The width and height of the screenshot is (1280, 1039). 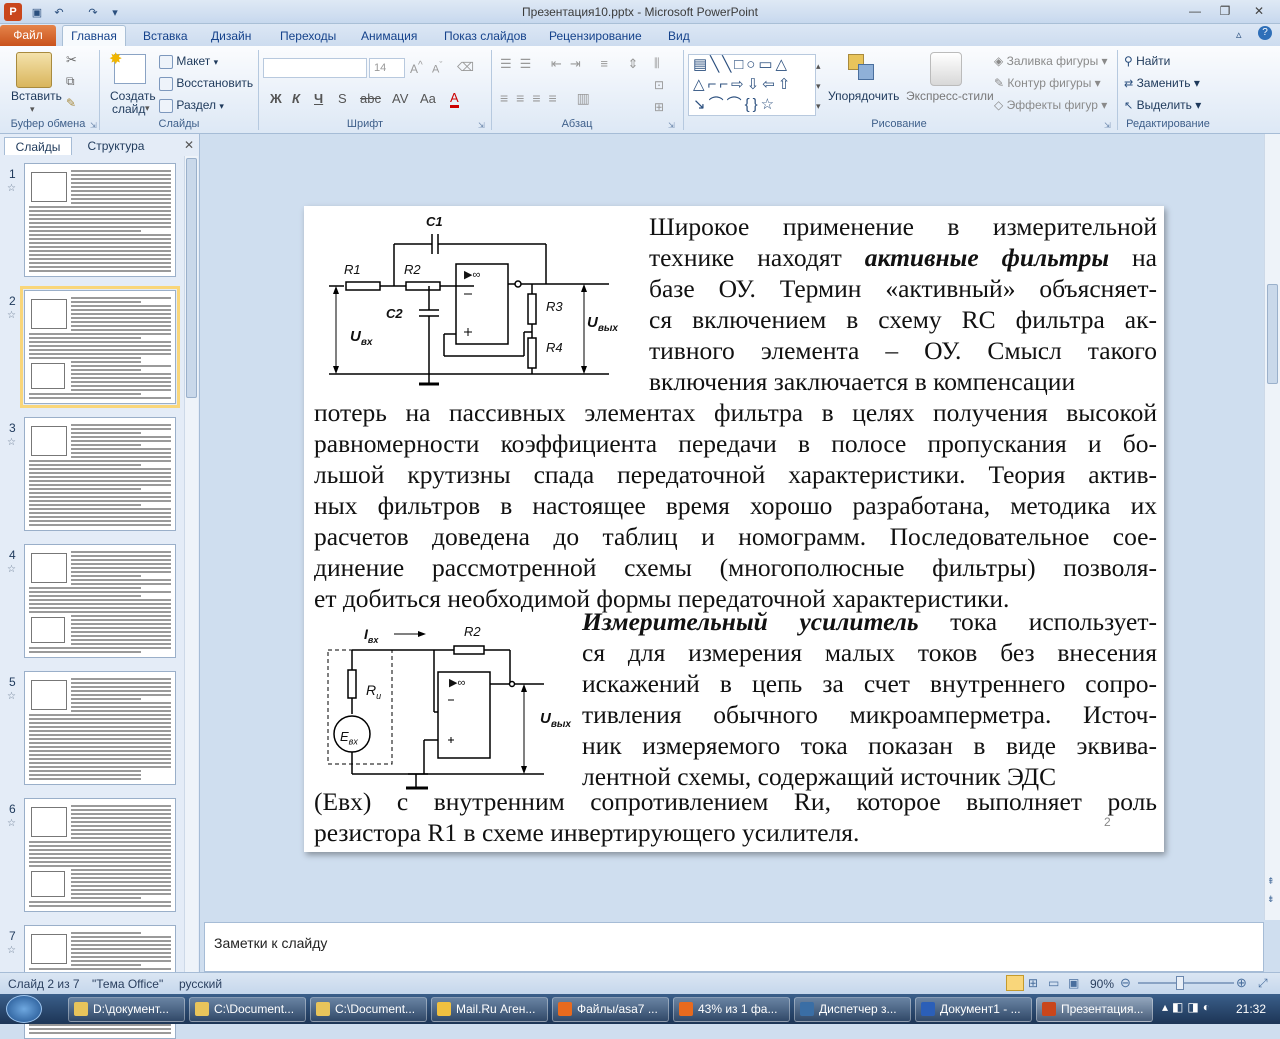 I want to click on font-launcher-icon: ⇲, so click(x=481, y=125).